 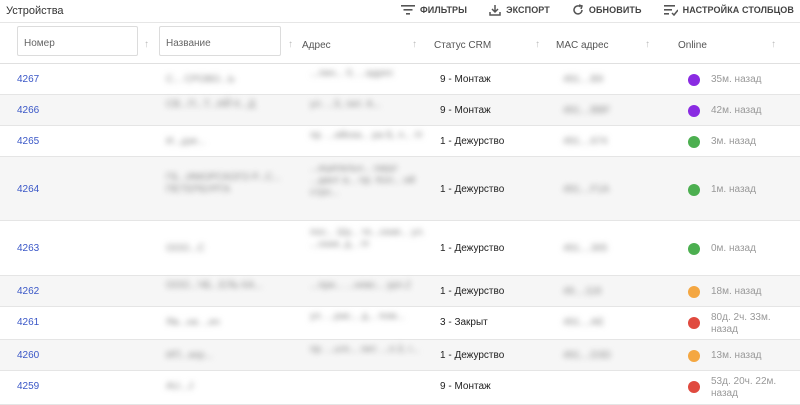 What do you see at coordinates (583, 79) in the screenshot?
I see `mac-address: 491....B9` at bounding box center [583, 79].